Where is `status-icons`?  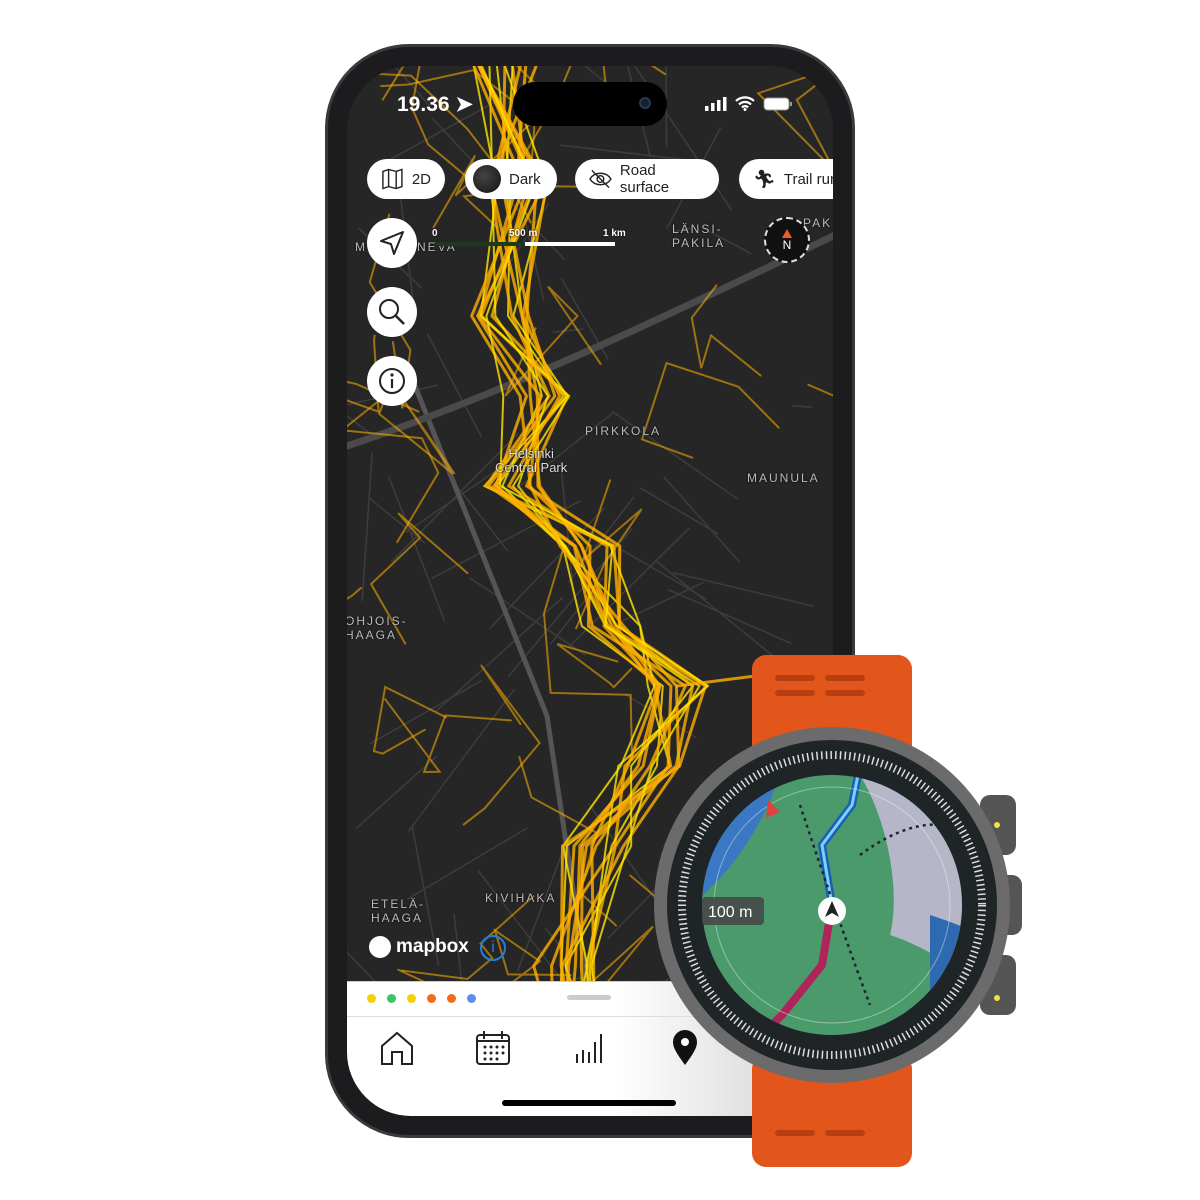
status-icons is located at coordinates (749, 103).